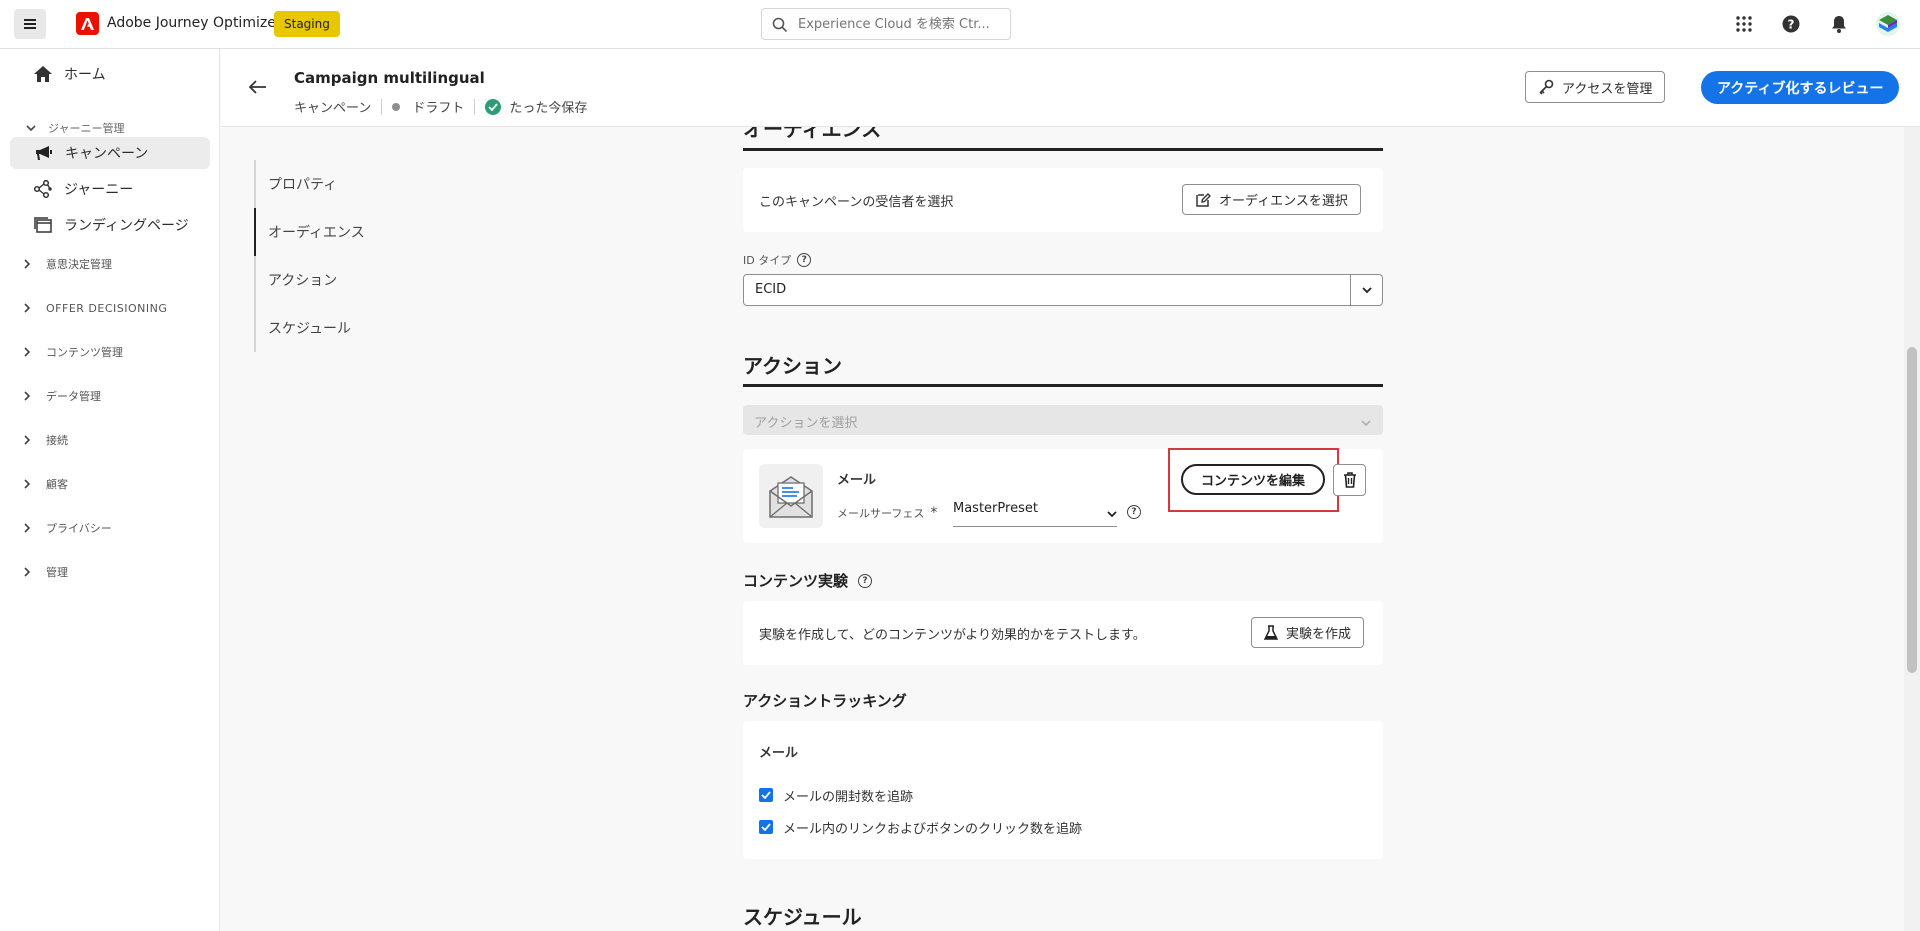 Image resolution: width=1920 pixels, height=931 pixels. What do you see at coordinates (1744, 24) in the screenshot?
I see `apps-grid-icon` at bounding box center [1744, 24].